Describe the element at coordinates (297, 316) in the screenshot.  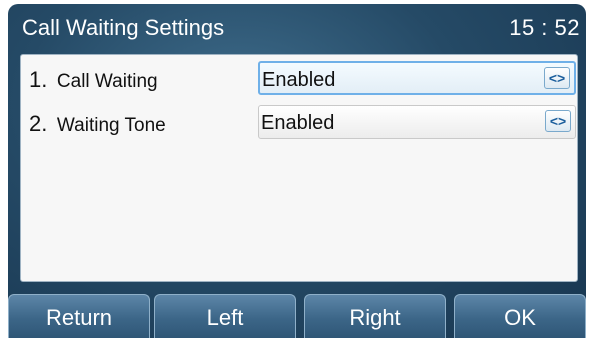
I see `softkey-bar: Return Left Right OK` at that location.